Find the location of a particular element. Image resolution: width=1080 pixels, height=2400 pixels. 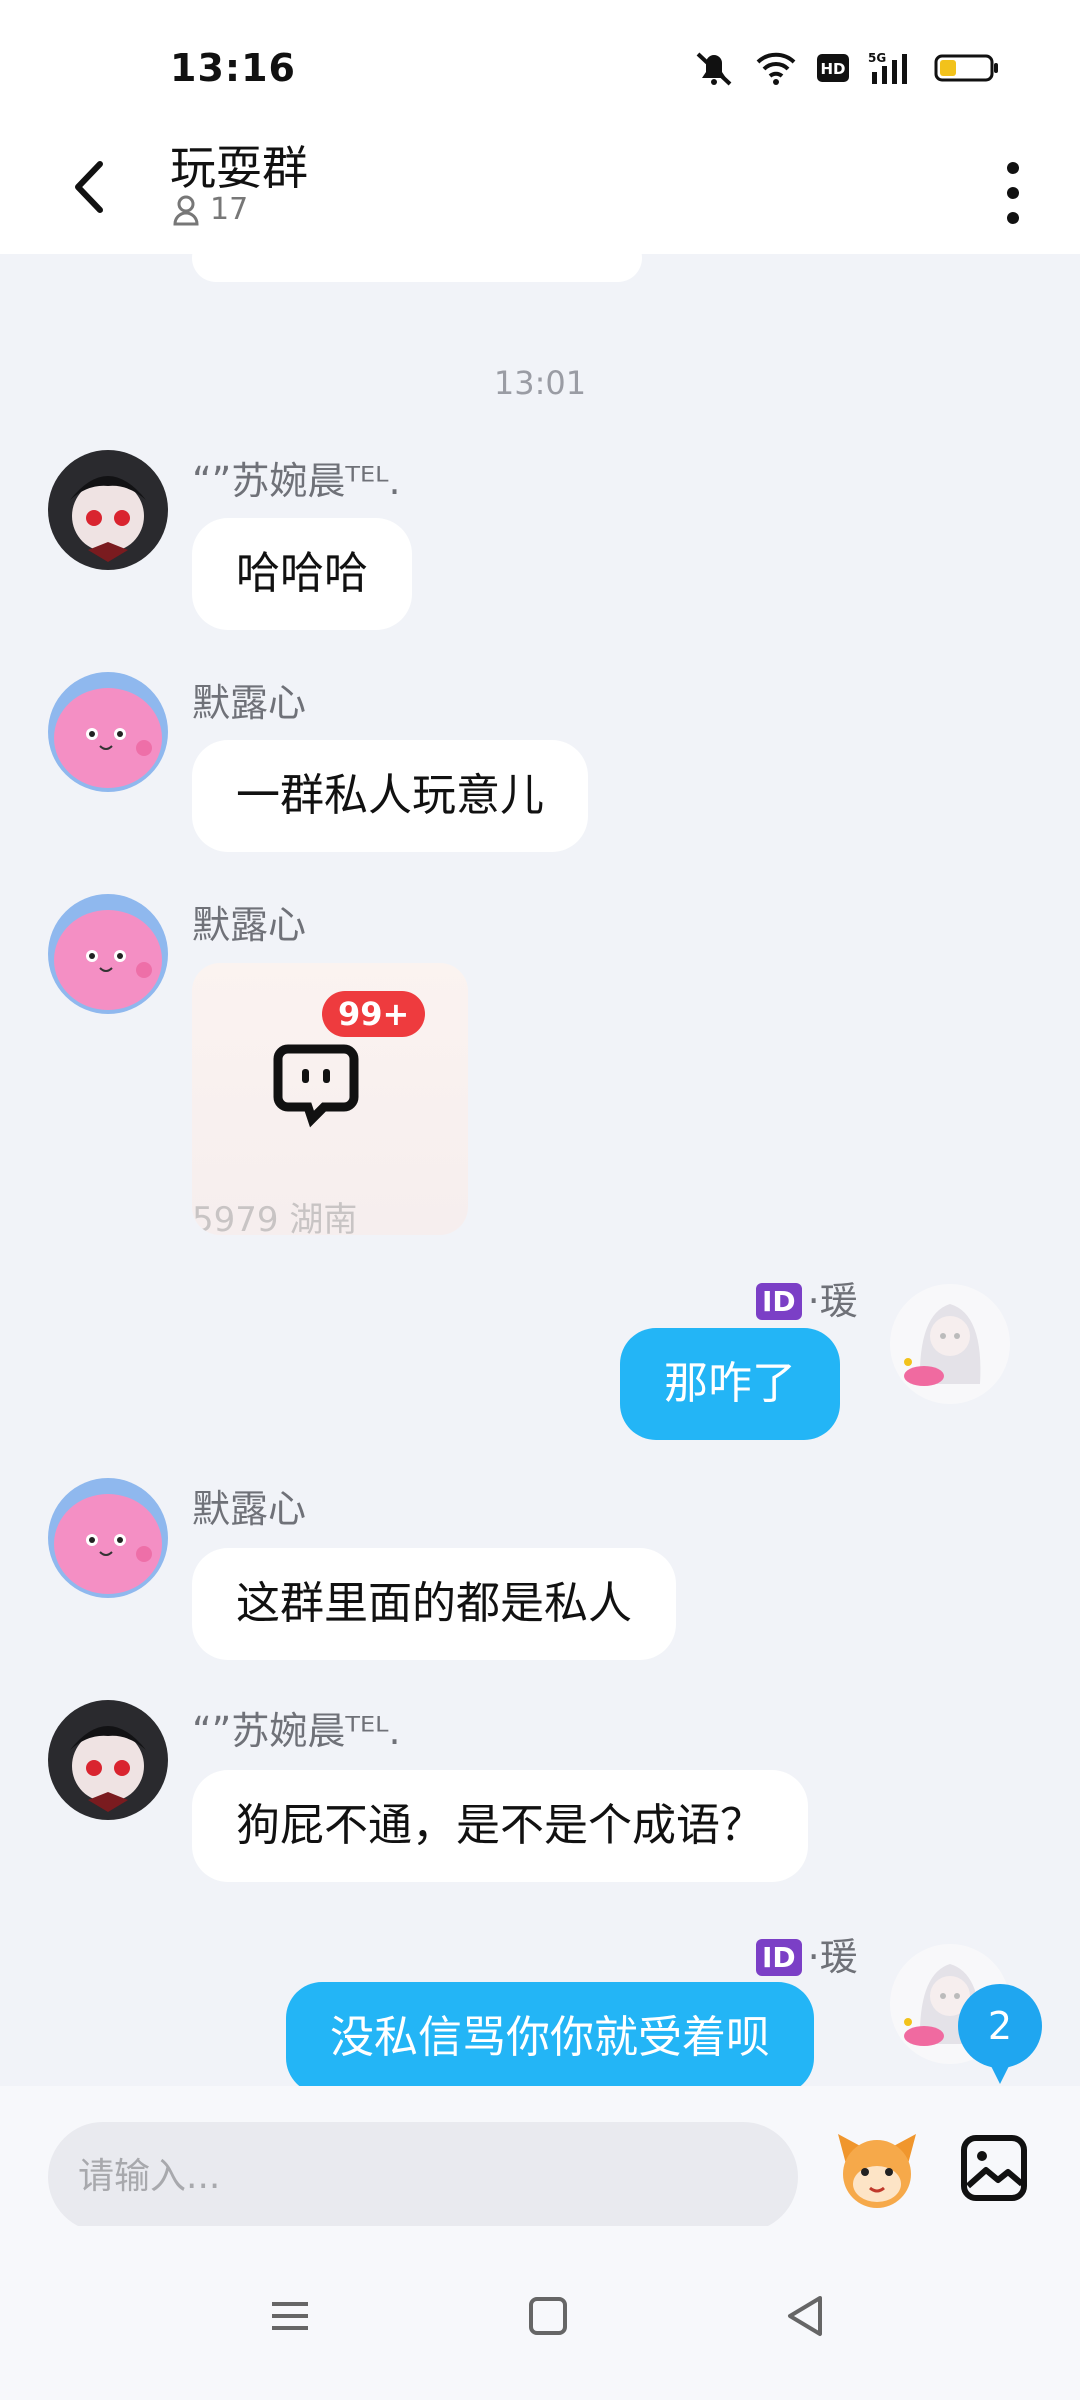

message-bubble: 狗屁不通，是不是个成语？ is located at coordinates (500, 1826).